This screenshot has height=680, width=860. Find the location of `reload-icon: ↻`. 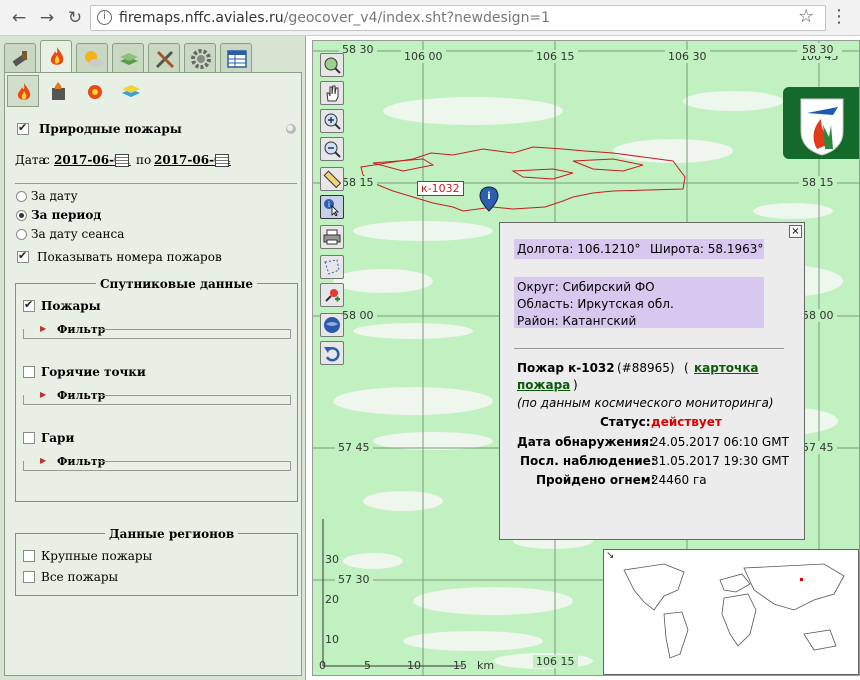

reload-icon: ↻ is located at coordinates (75, 18).